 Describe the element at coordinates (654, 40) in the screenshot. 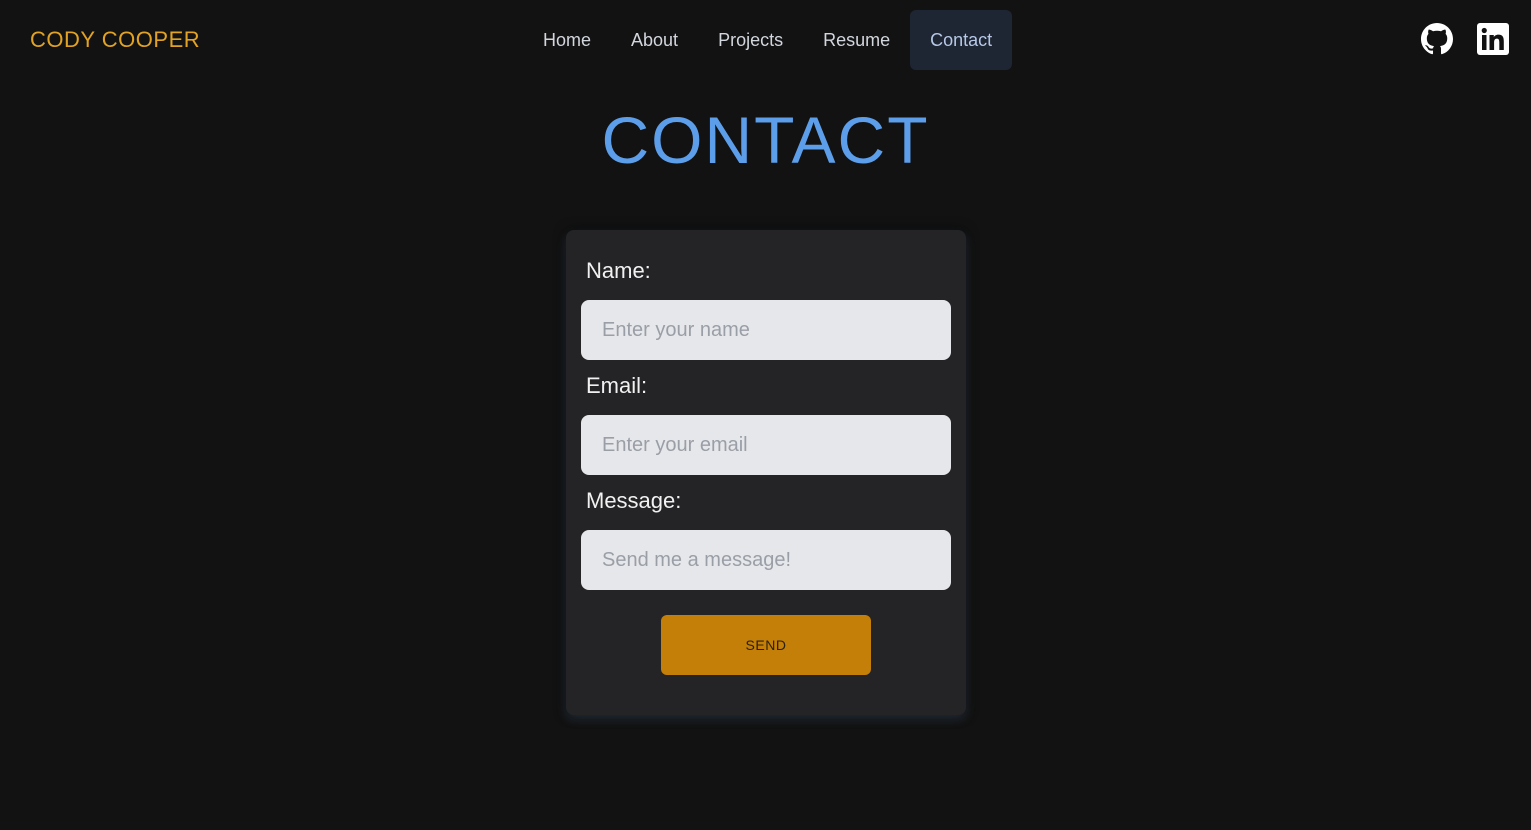

I see `nav-item-about: About` at that location.